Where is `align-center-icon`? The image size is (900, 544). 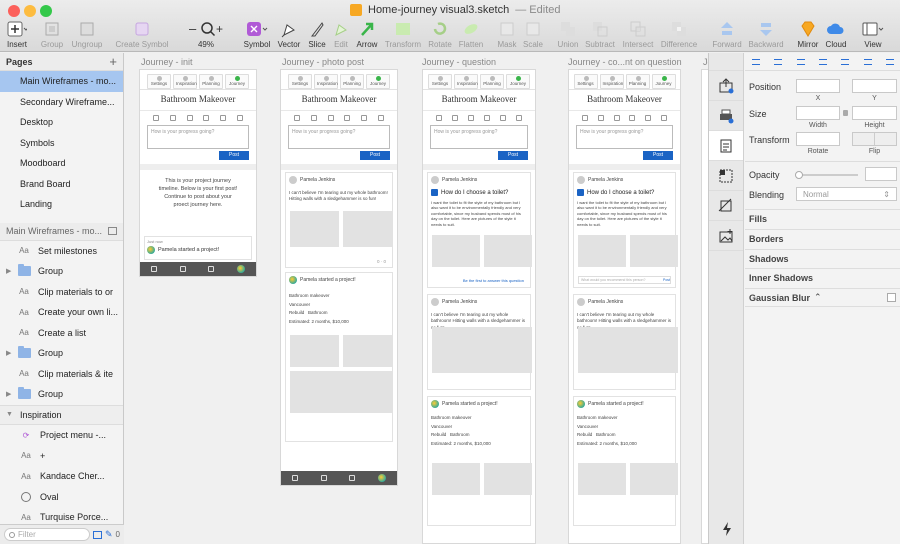 align-center-icon is located at coordinates (778, 61).